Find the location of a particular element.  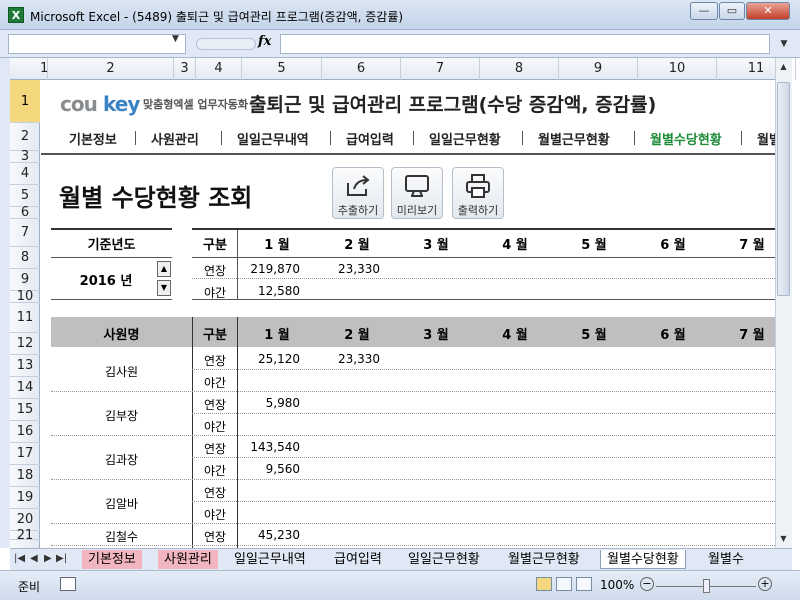

zoom-in-icon: + is located at coordinates (765, 584).